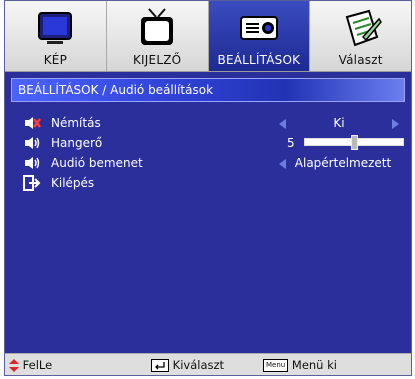 The height and width of the screenshot is (379, 415). I want to click on exit-icon, so click(32, 183).